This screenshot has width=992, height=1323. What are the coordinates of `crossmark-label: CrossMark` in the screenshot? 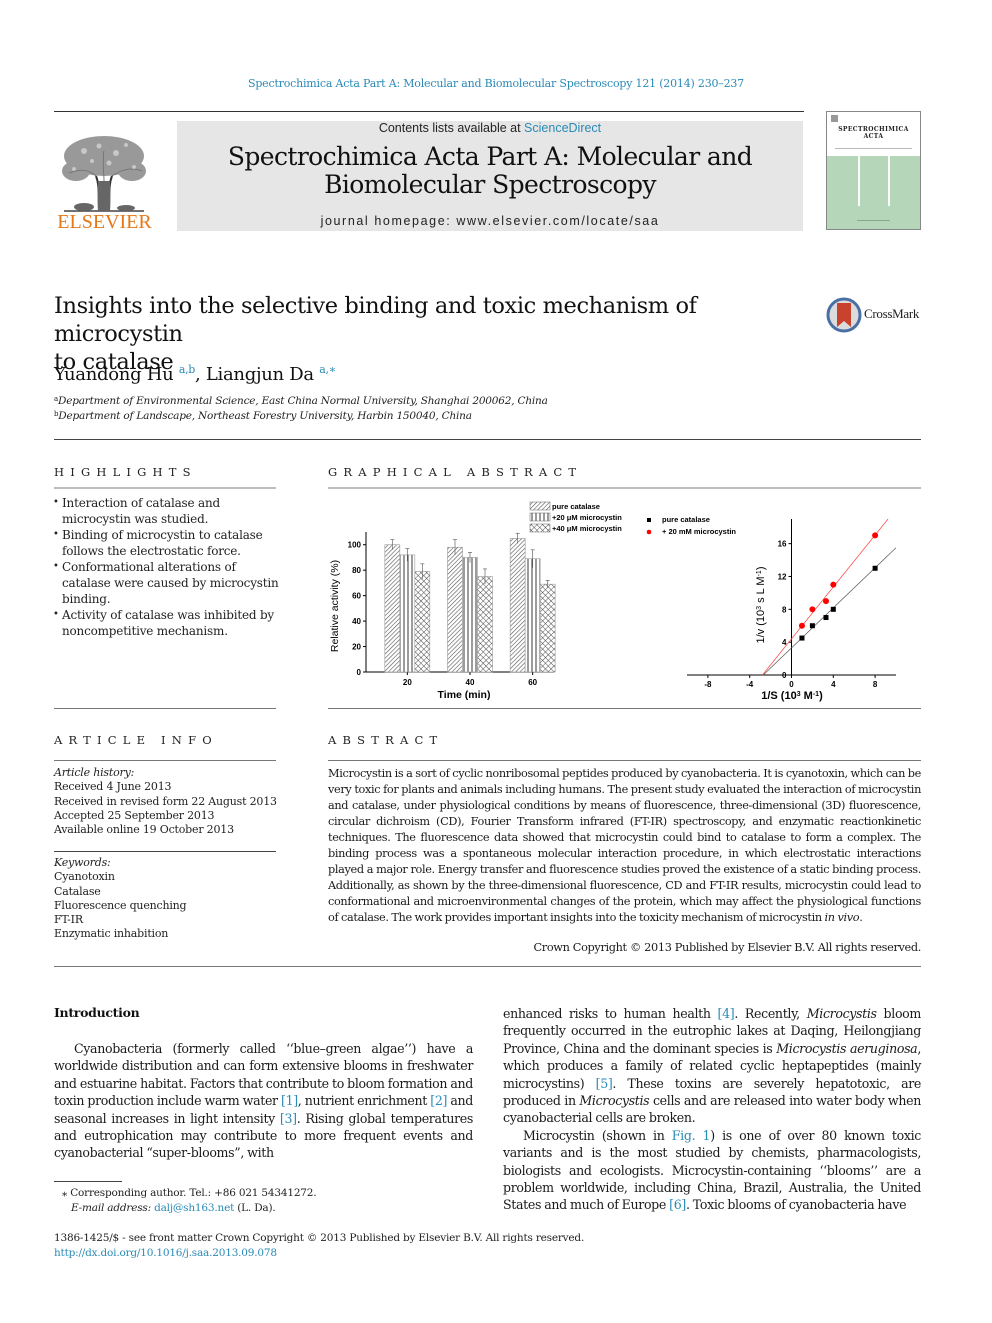 It's located at (892, 313).